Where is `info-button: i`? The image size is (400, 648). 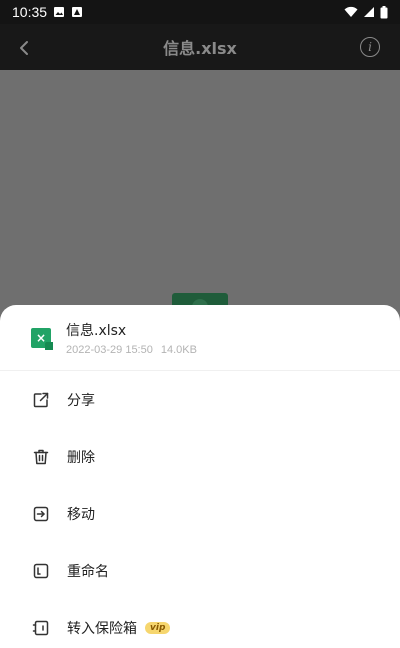
info-button: i is located at coordinates (370, 47).